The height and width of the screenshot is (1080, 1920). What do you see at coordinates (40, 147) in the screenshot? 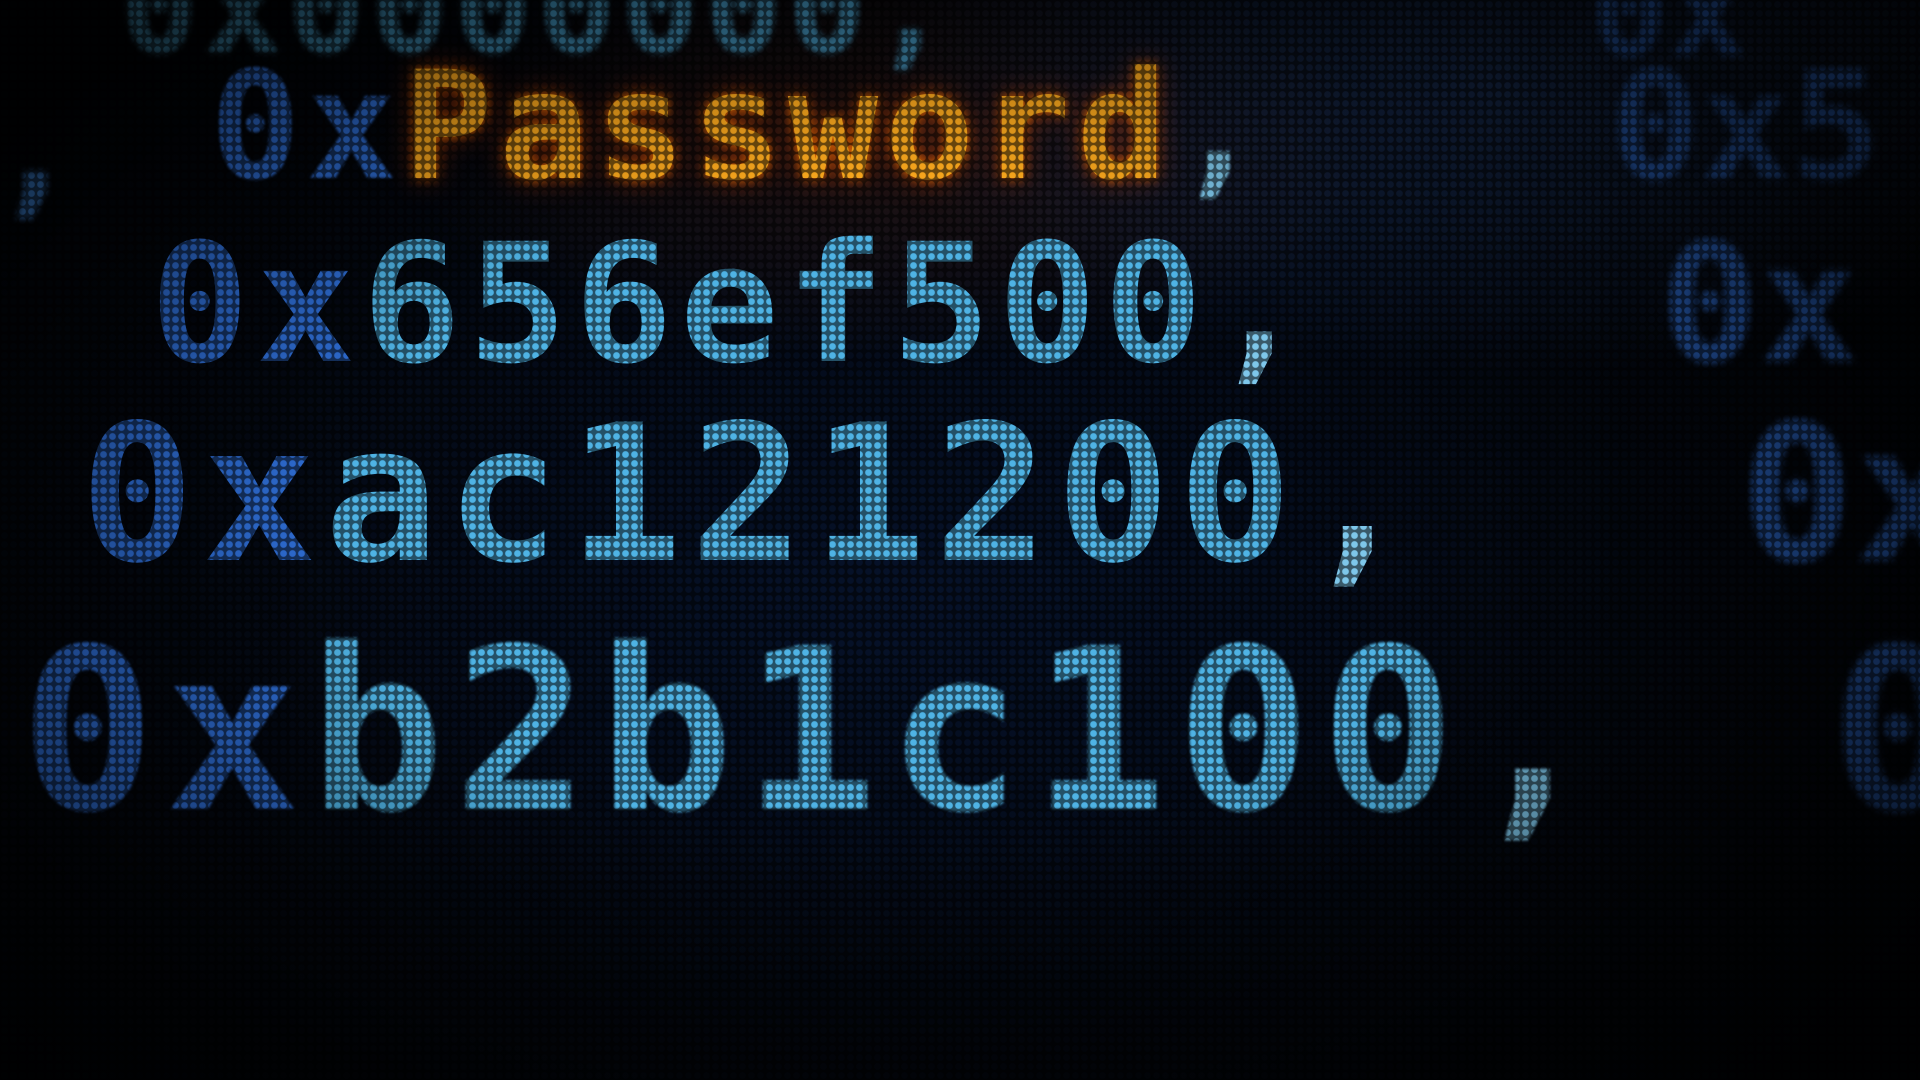
I see `left-edge-comma: ,` at bounding box center [40, 147].